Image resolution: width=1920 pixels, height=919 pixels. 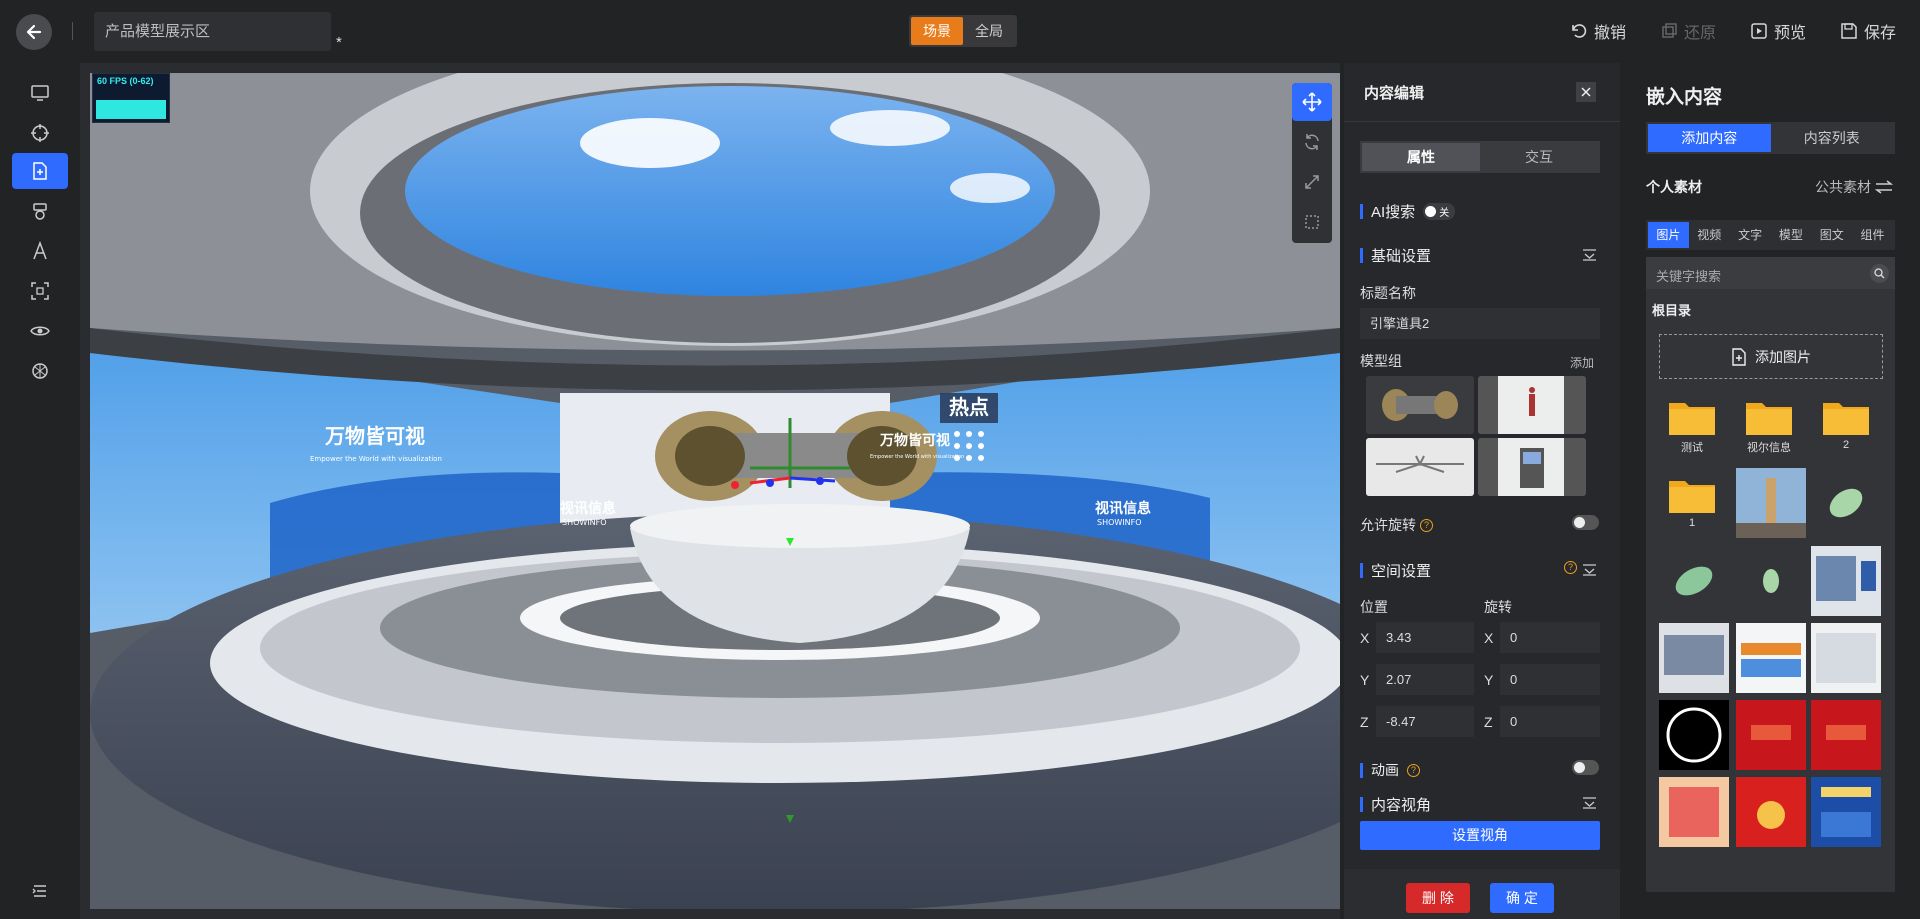 What do you see at coordinates (1709, 235) in the screenshot?
I see `cat-video: 视频` at bounding box center [1709, 235].